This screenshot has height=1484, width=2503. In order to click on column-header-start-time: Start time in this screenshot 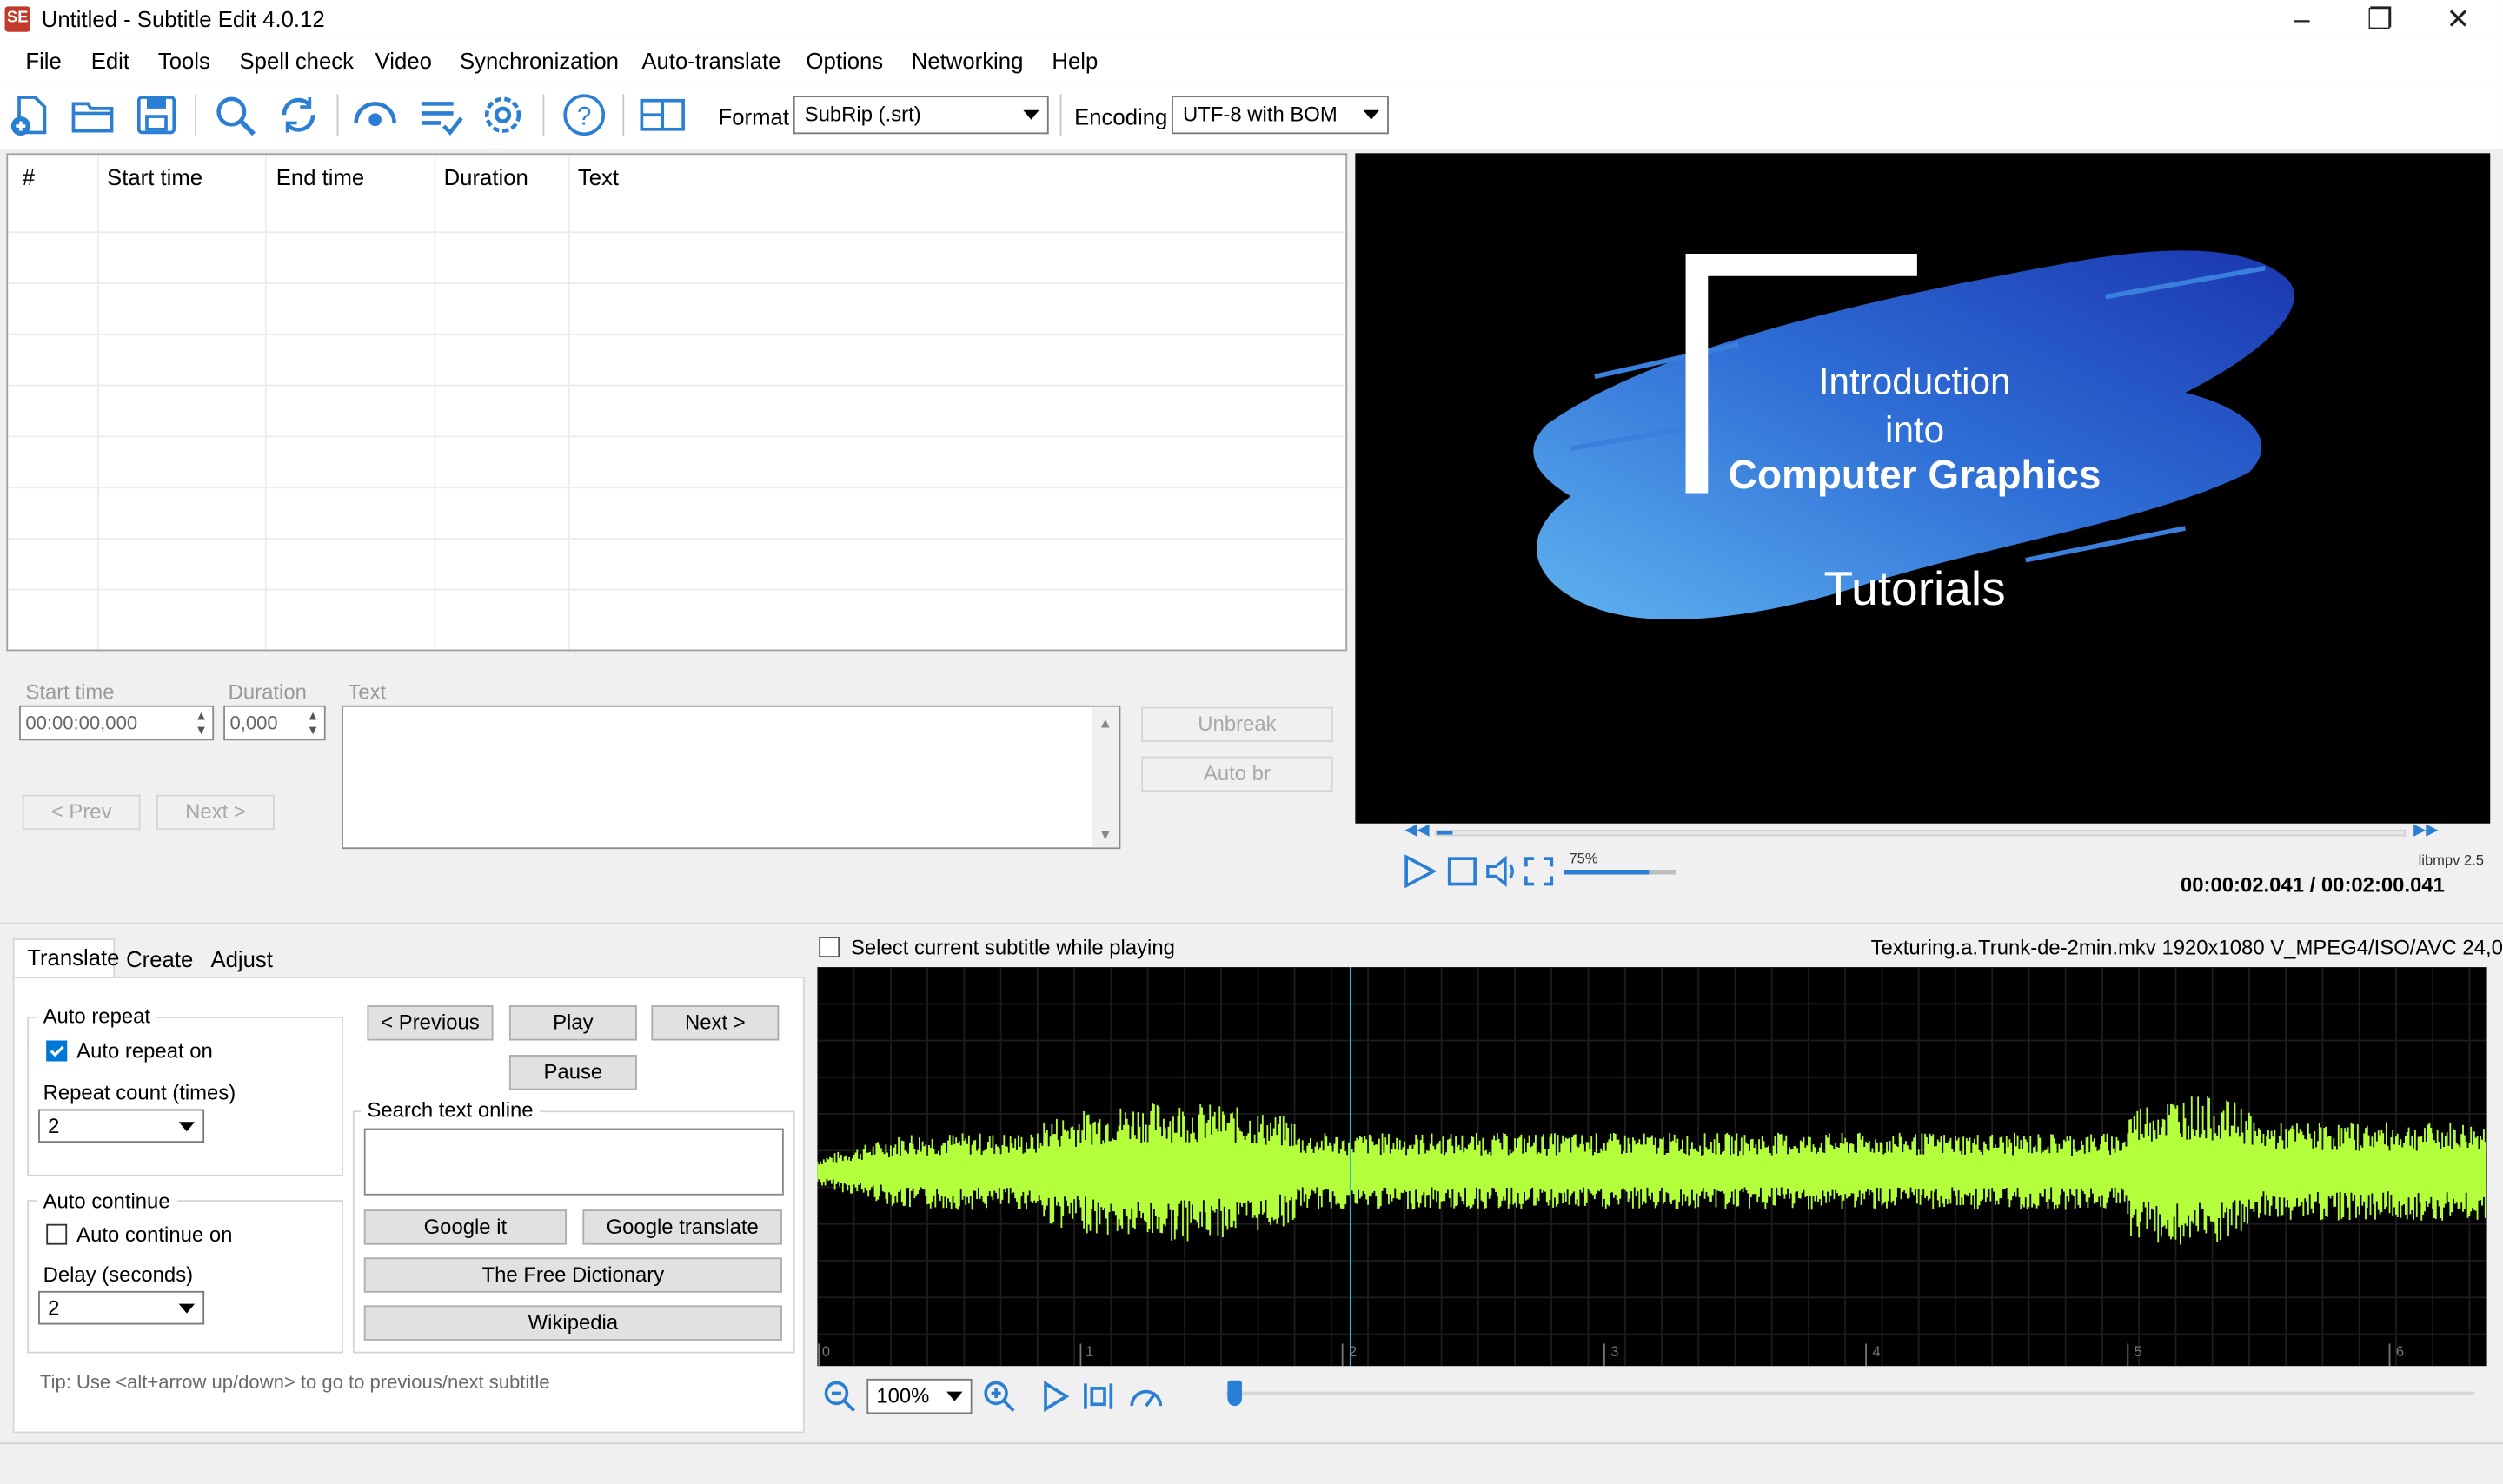, I will do `click(154, 176)`.